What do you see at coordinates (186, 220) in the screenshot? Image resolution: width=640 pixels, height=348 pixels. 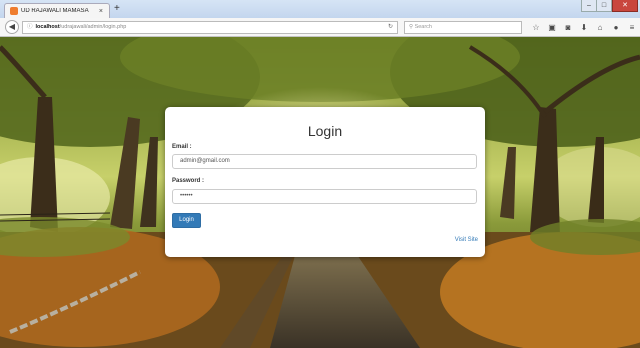 I see `login-button: Login` at bounding box center [186, 220].